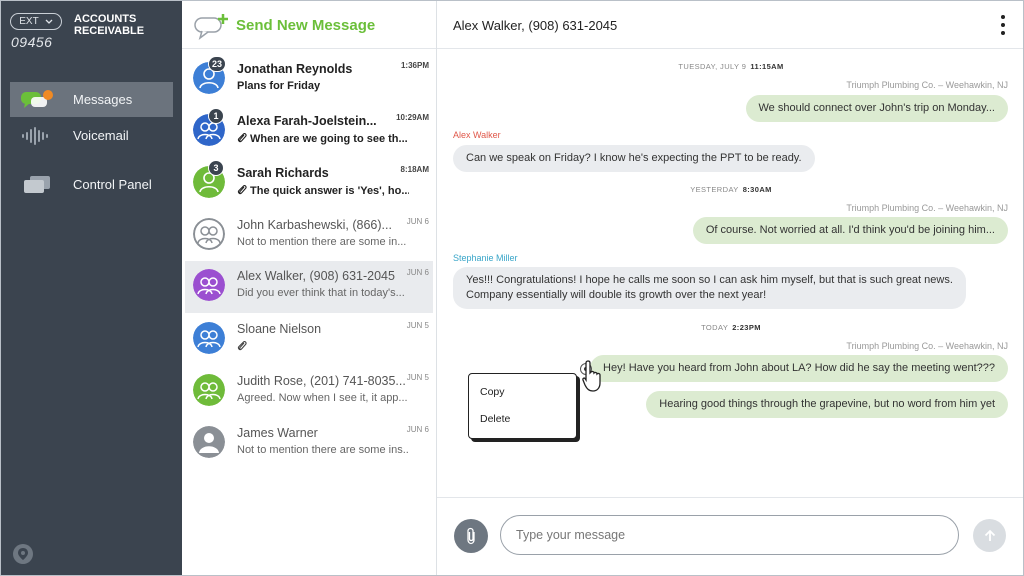 Image resolution: width=1024 pixels, height=576 pixels. I want to click on sidebar-item-label: Voicemail, so click(101, 135).